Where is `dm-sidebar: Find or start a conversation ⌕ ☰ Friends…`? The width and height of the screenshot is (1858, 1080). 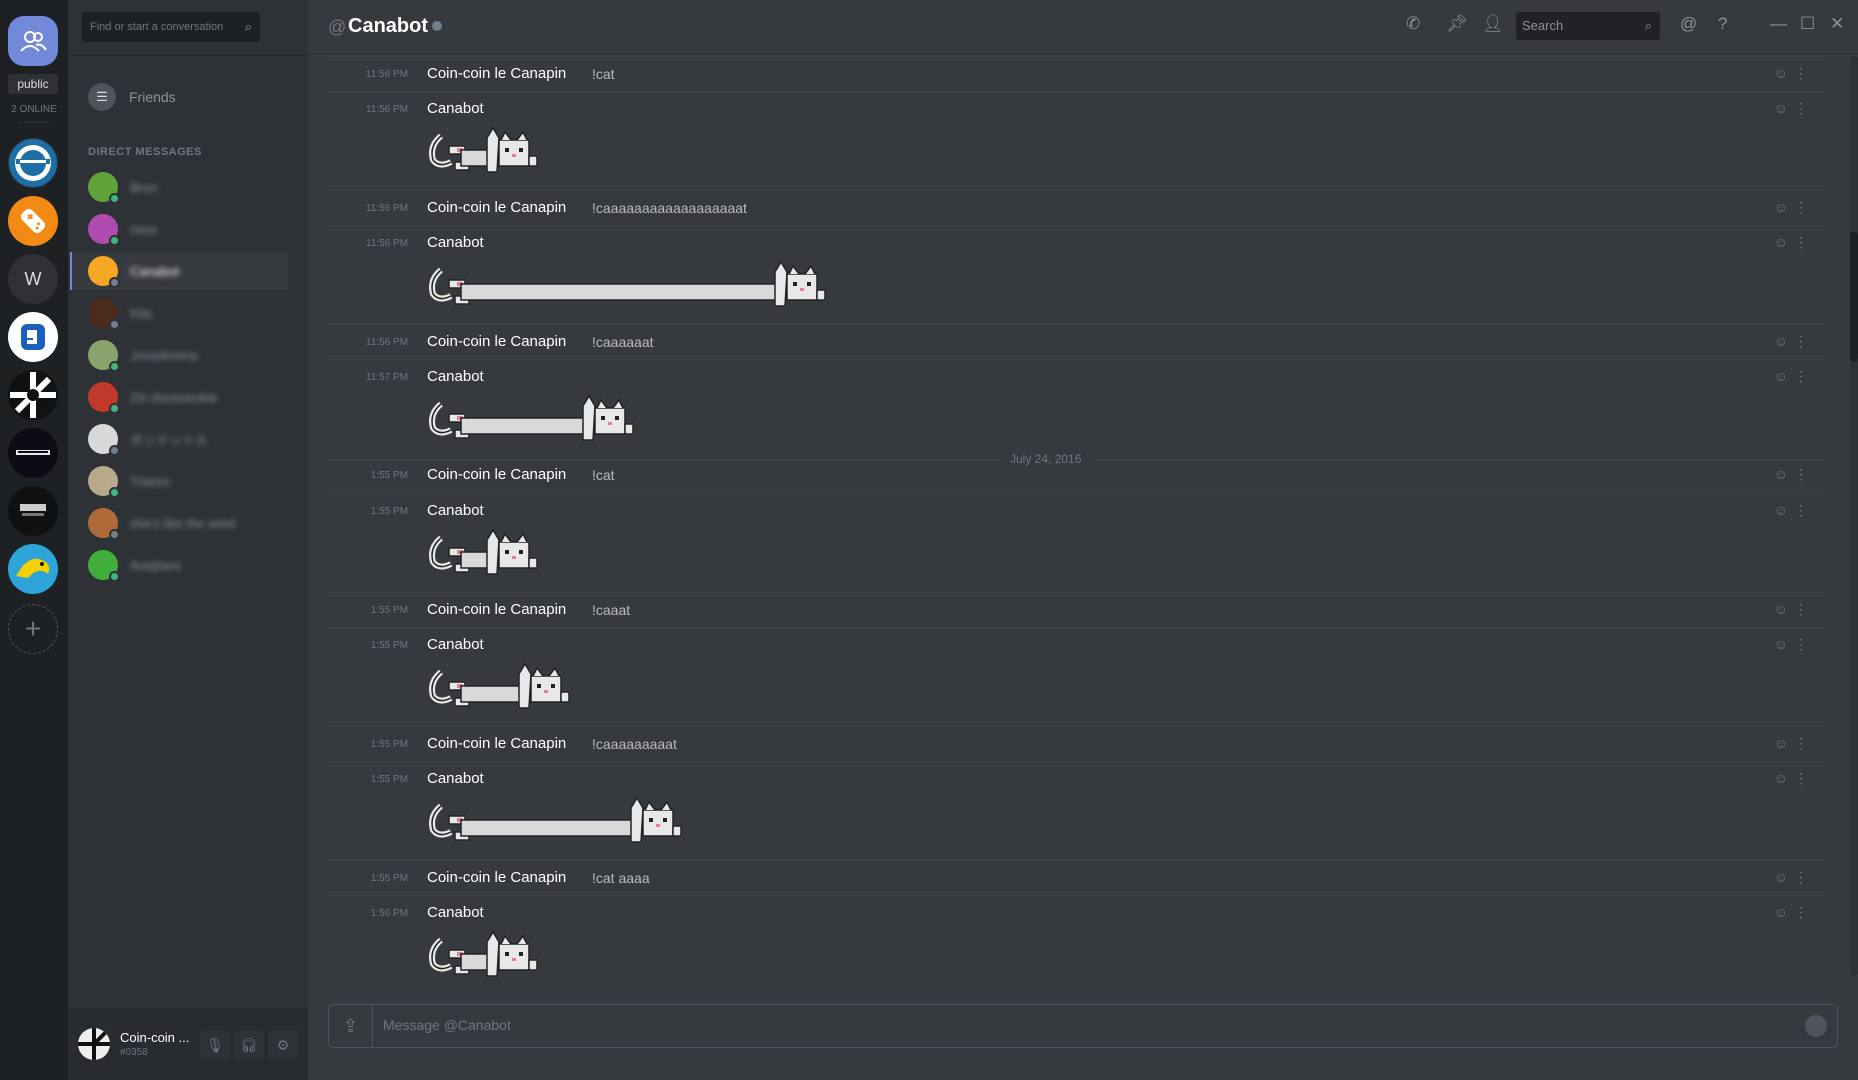 dm-sidebar: Find or start a conversation ⌕ ☰ Friends… is located at coordinates (188, 540).